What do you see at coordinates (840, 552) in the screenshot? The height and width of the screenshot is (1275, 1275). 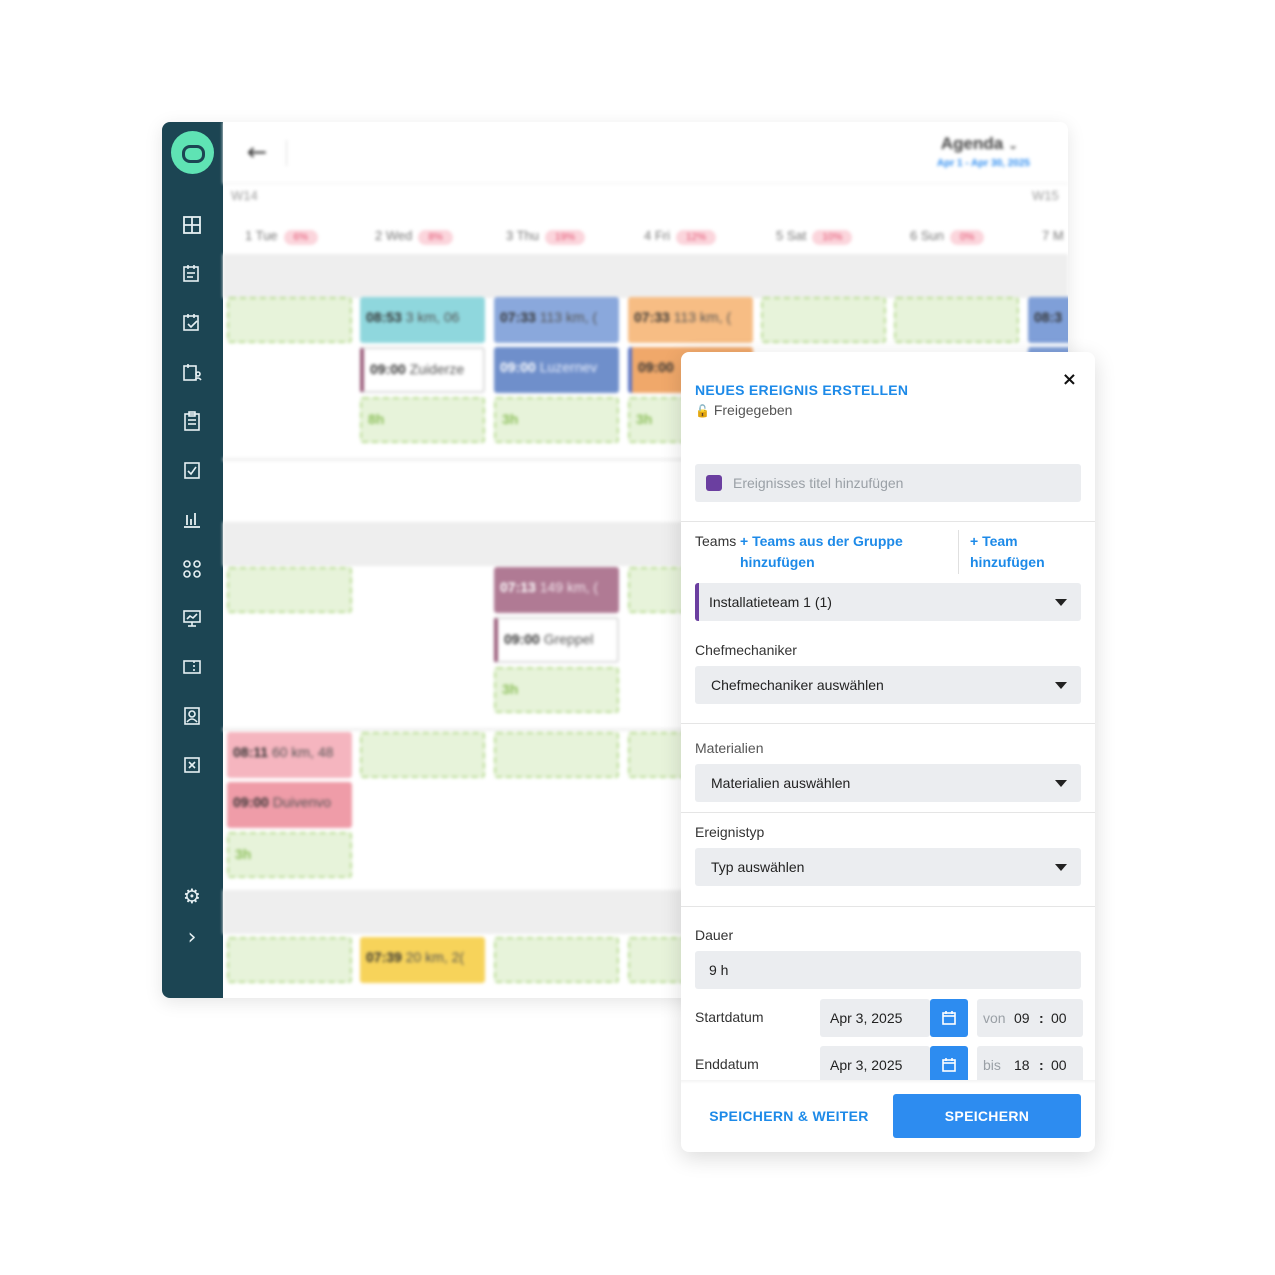 I see `add-group-teams-link: + Teams aus der Gruppe hinzufügen` at bounding box center [840, 552].